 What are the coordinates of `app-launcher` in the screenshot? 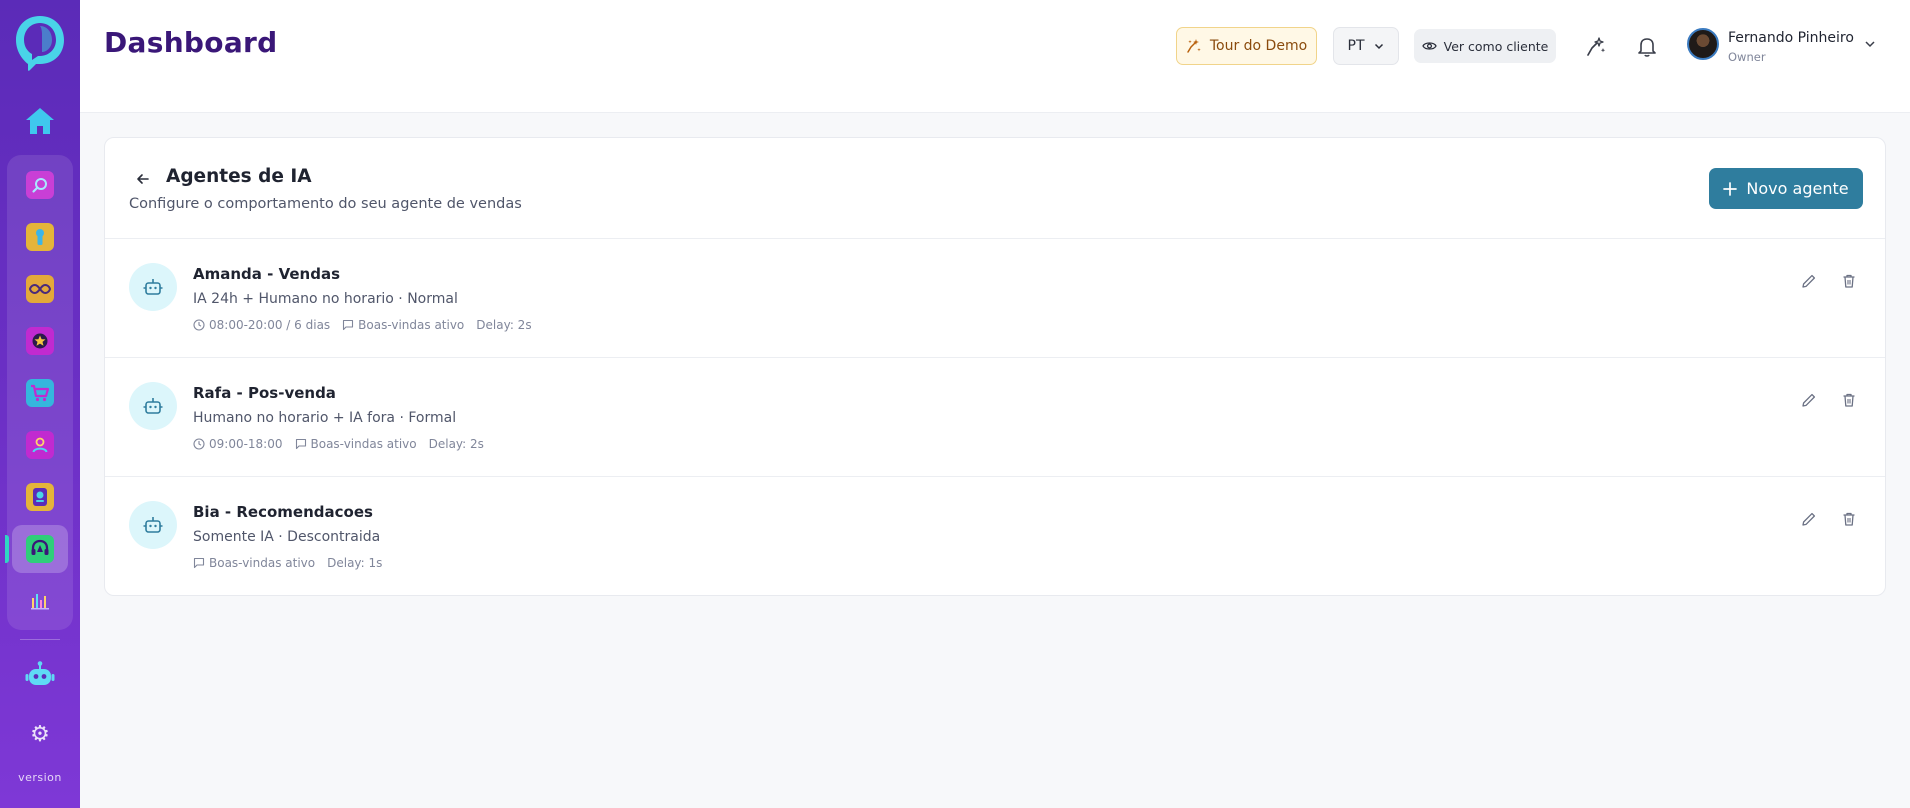 It's located at (39, 392).